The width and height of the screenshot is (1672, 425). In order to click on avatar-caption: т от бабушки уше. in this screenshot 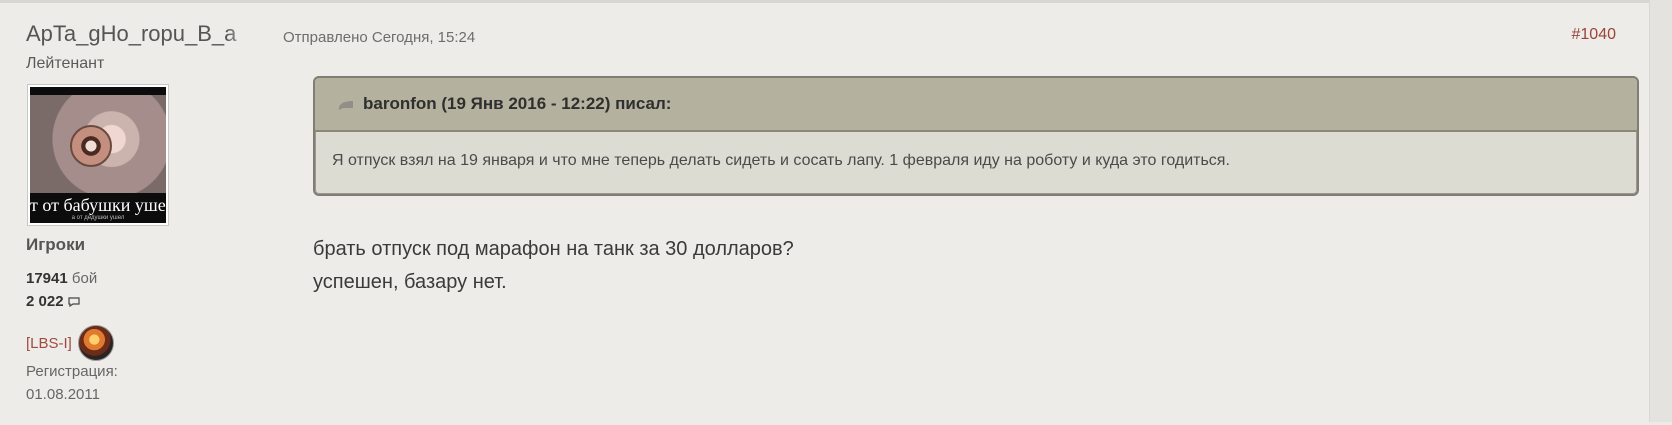, I will do `click(98, 205)`.